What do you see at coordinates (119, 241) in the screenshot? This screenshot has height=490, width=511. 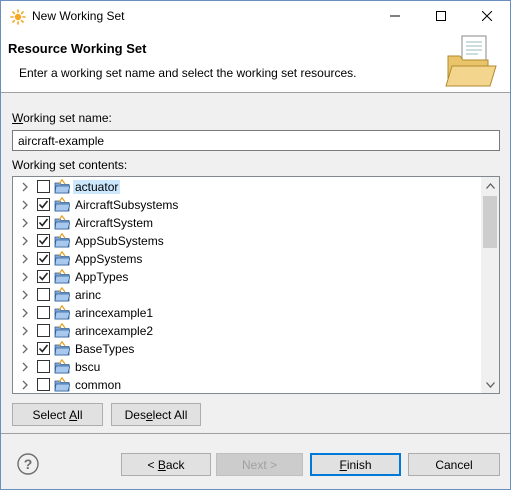 I see `tree-item-label: AppSubSystems` at bounding box center [119, 241].